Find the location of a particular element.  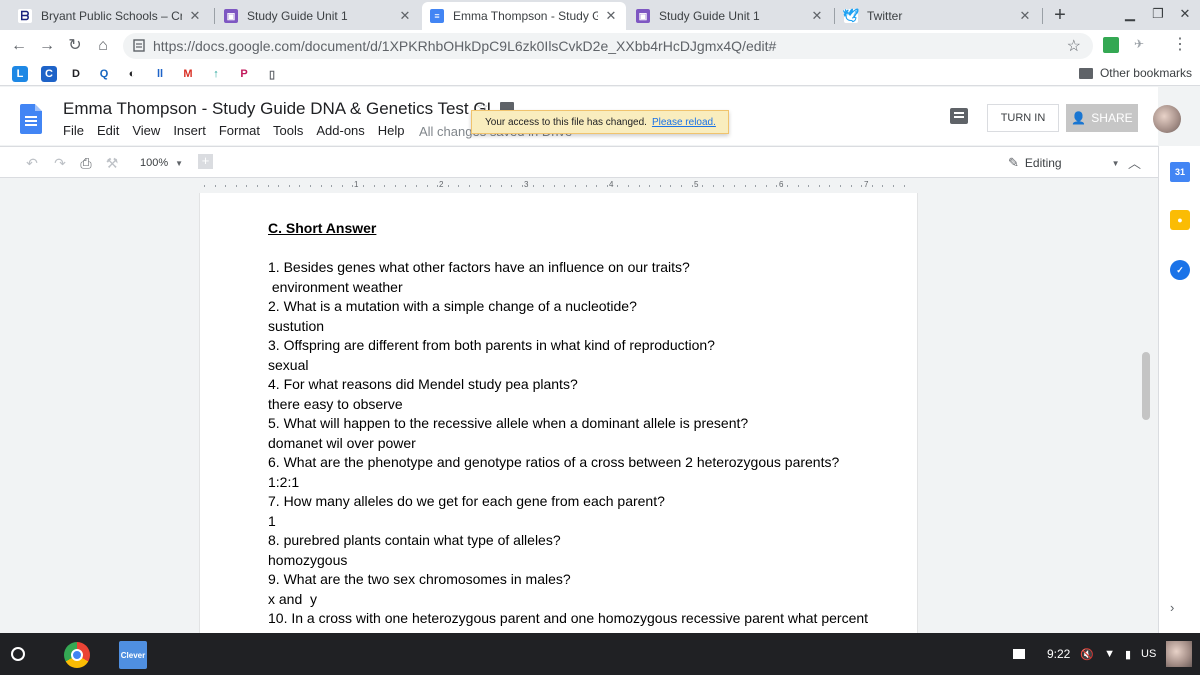

bookmarks-bar: L C D Q ◐ ll M ↑ P ▯ Other bookmarks is located at coordinates (600, 74).